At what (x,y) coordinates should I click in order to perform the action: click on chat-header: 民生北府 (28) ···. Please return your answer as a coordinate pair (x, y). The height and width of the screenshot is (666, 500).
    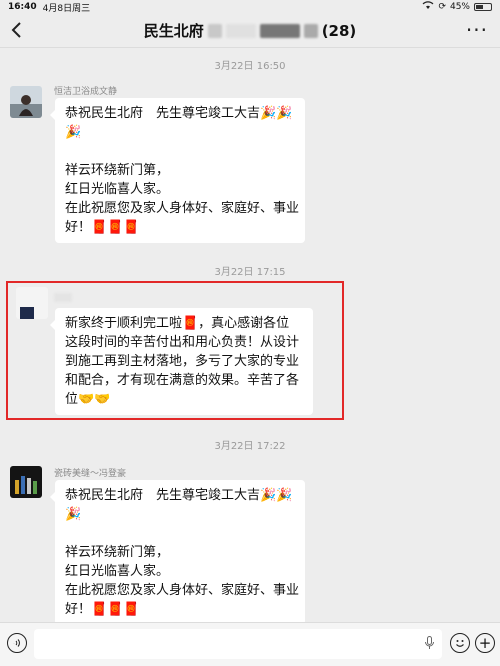
    Looking at the image, I should click on (250, 31).